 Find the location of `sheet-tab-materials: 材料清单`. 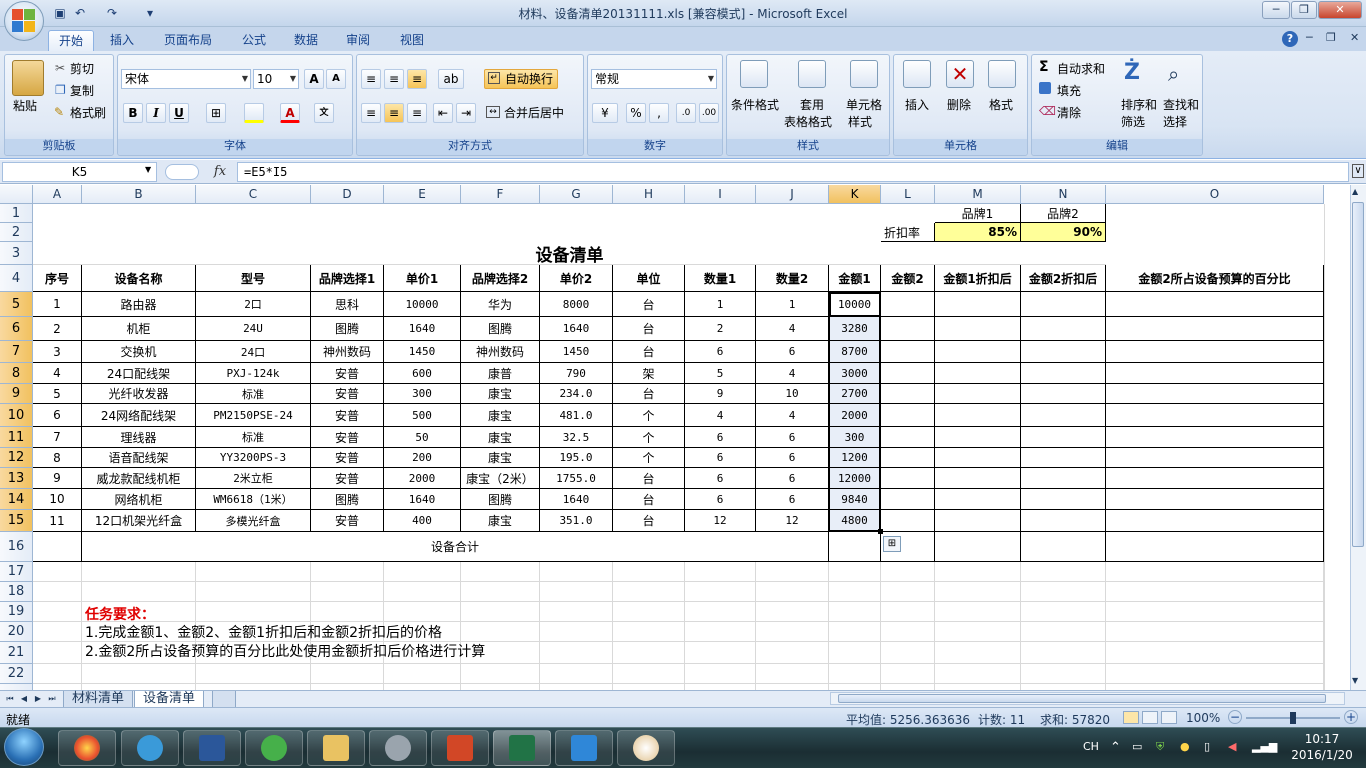

sheet-tab-materials: 材料清单 is located at coordinates (98, 699).